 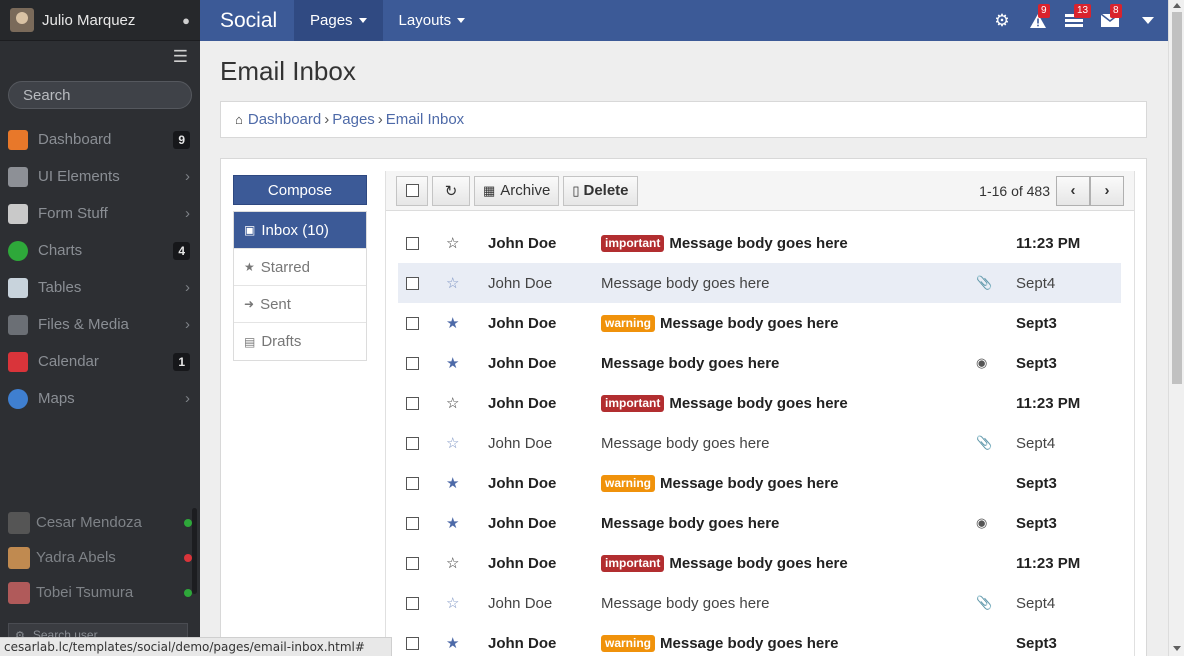 What do you see at coordinates (517, 190) in the screenshot?
I see `archive-button: ▦ Archive` at bounding box center [517, 190].